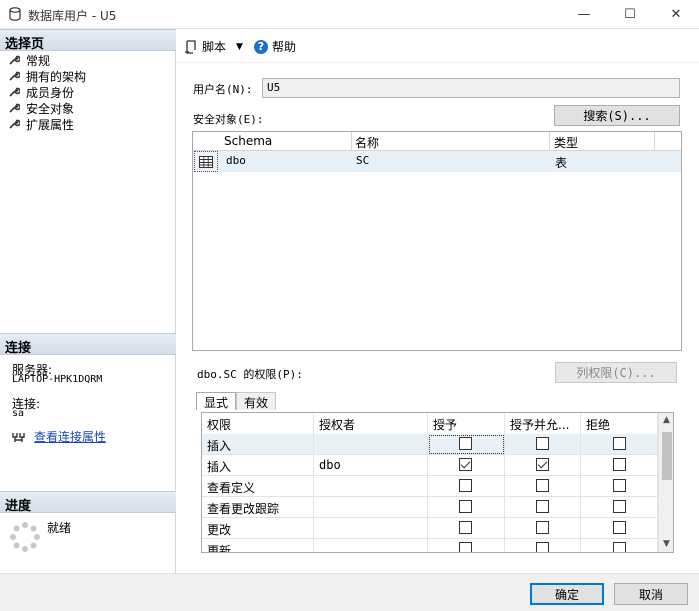 The height and width of the screenshot is (611, 699). I want to click on page-item-owned-schemas: 拥有的架构, so click(47, 76).